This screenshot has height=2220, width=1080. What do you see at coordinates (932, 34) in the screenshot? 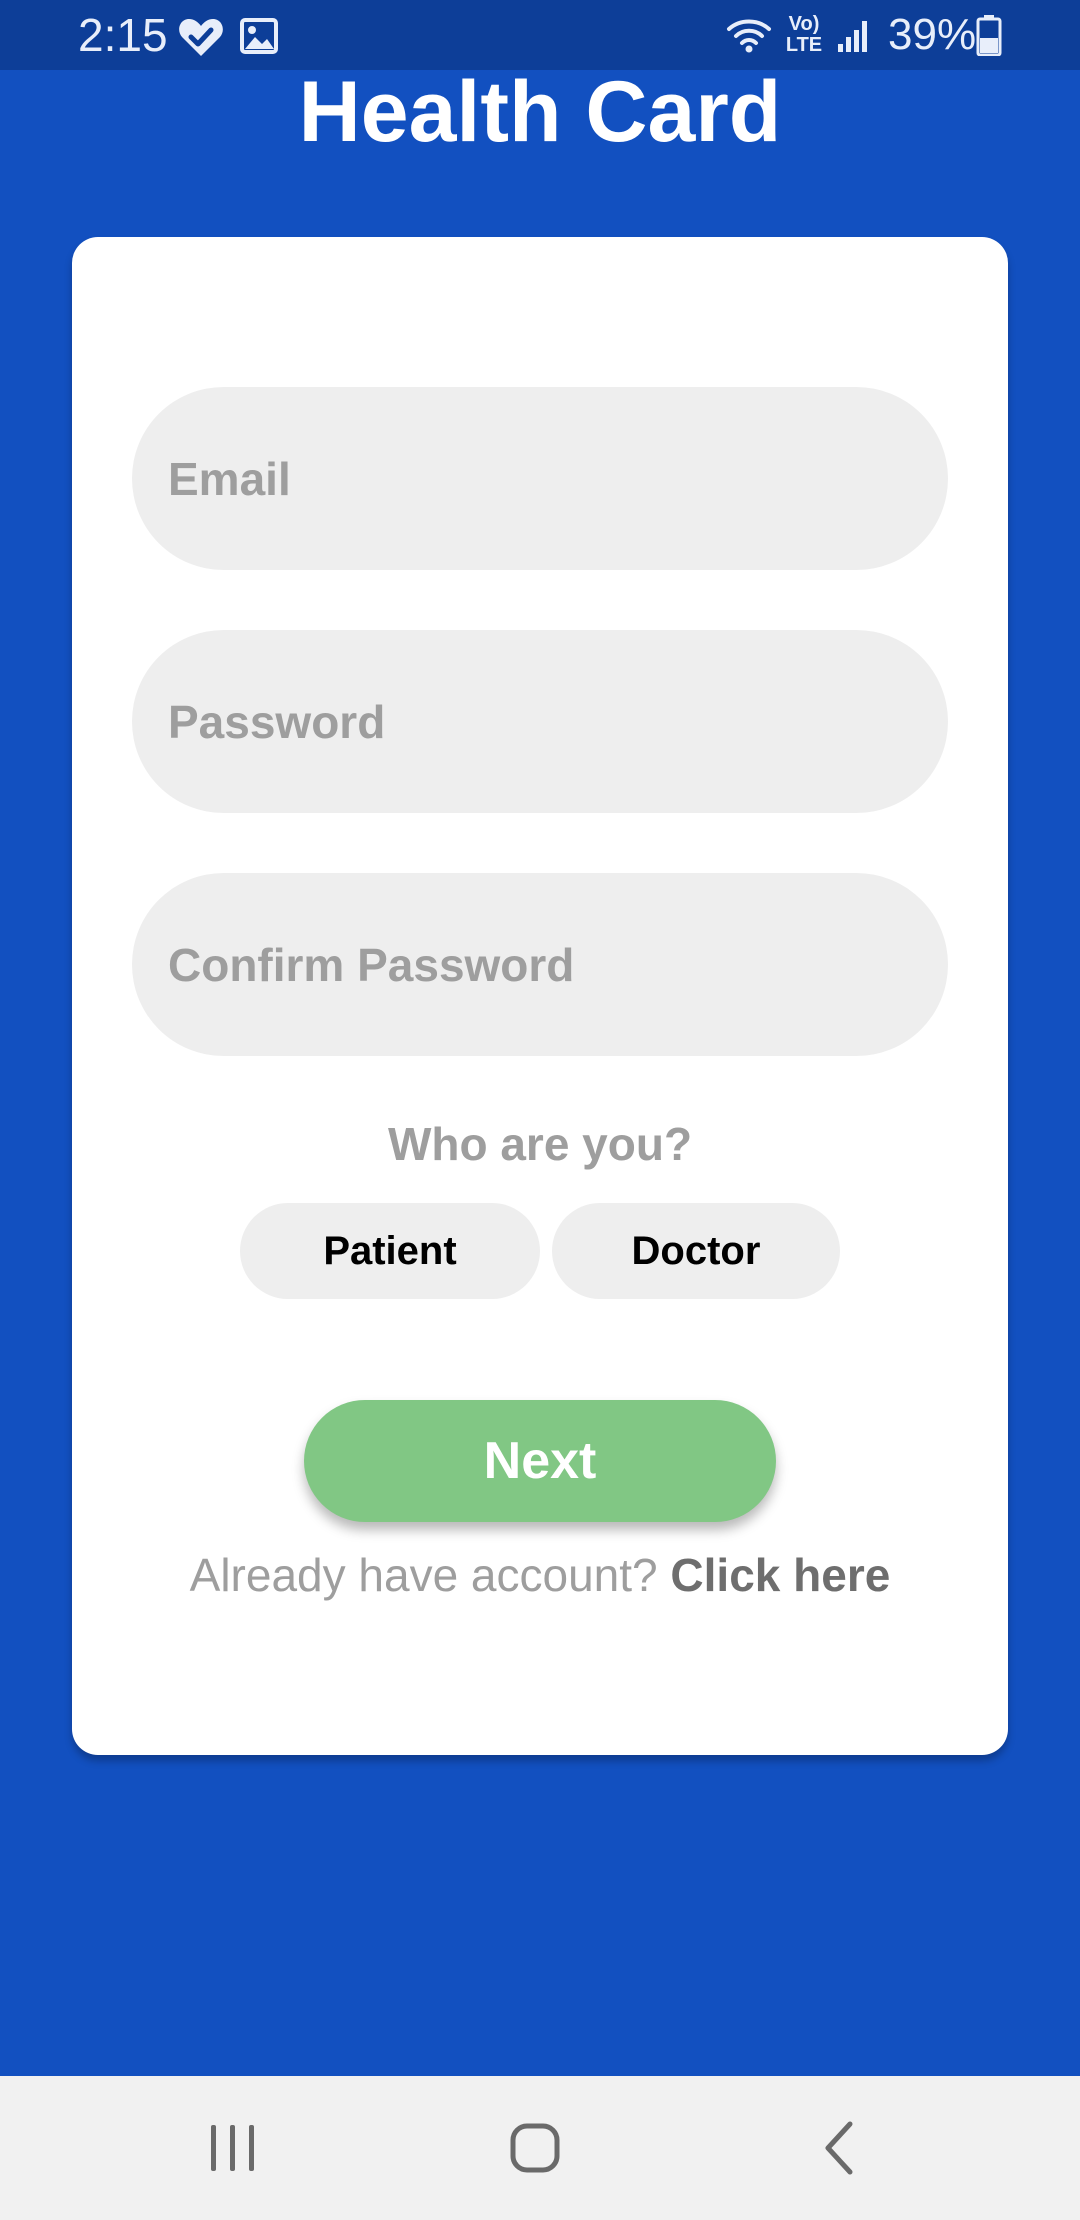
I see `battery-percent: 39%` at bounding box center [932, 34].